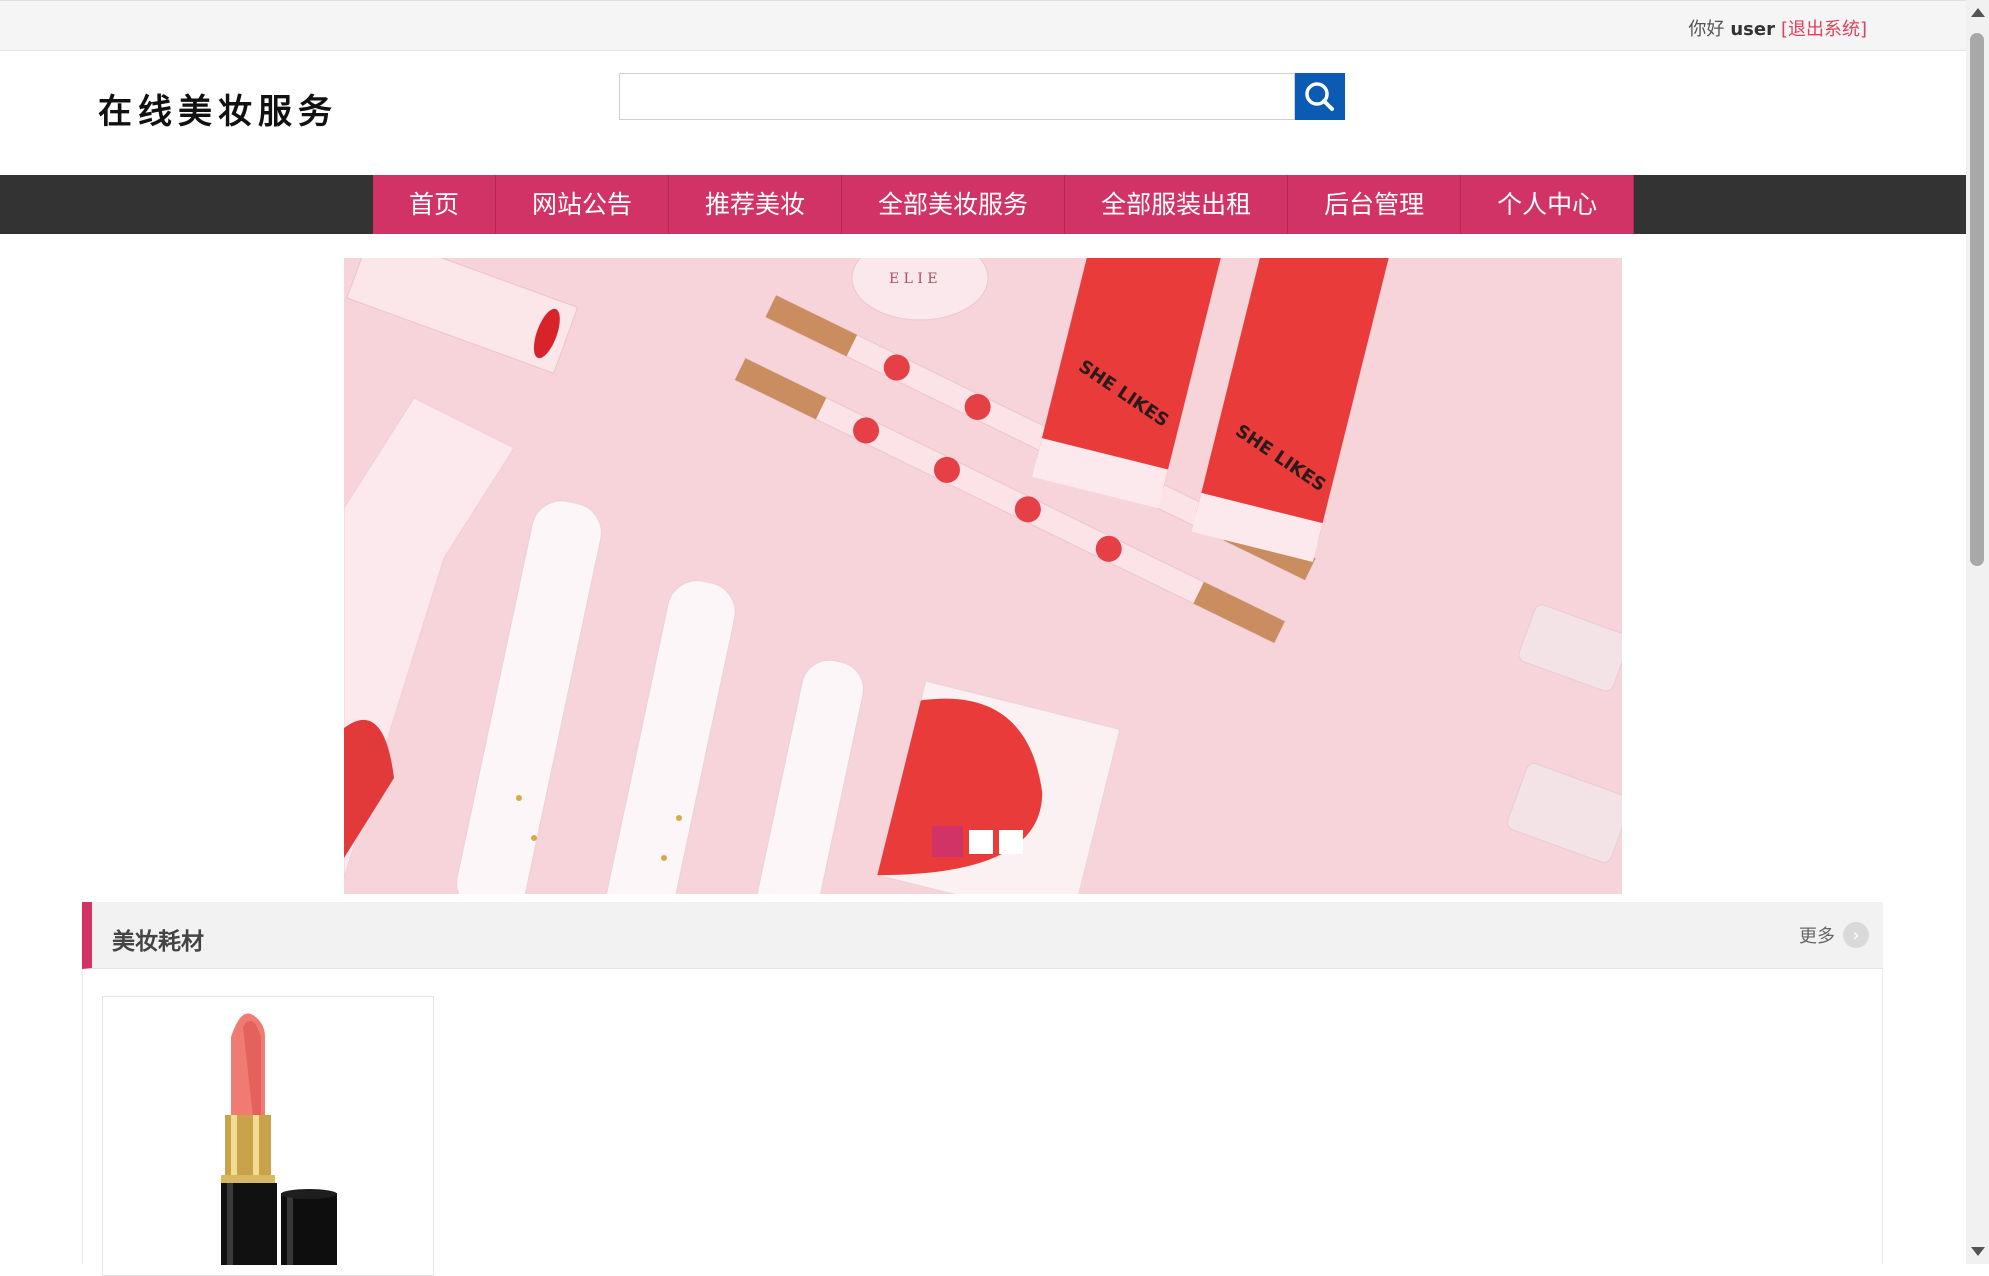 This screenshot has height=1276, width=1989. What do you see at coordinates (1978, 1251) in the screenshot?
I see `scroll-down-icon` at bounding box center [1978, 1251].